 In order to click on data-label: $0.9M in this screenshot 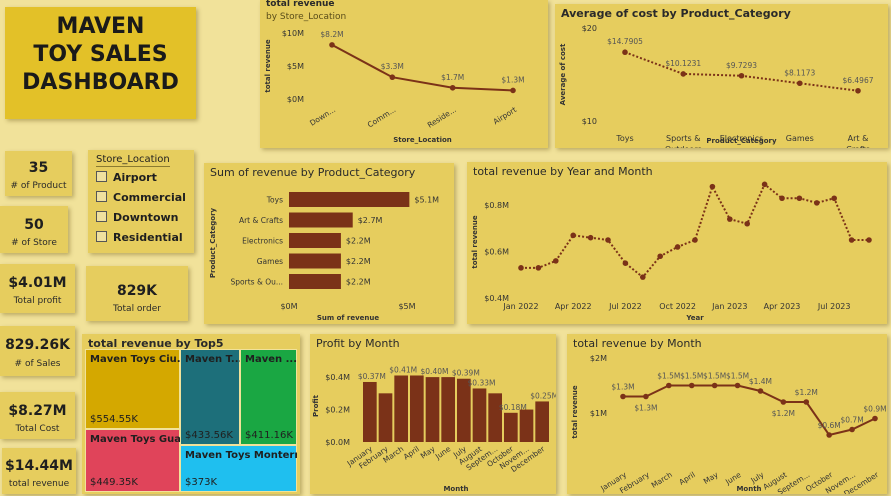, I will do `click(874, 409)`.